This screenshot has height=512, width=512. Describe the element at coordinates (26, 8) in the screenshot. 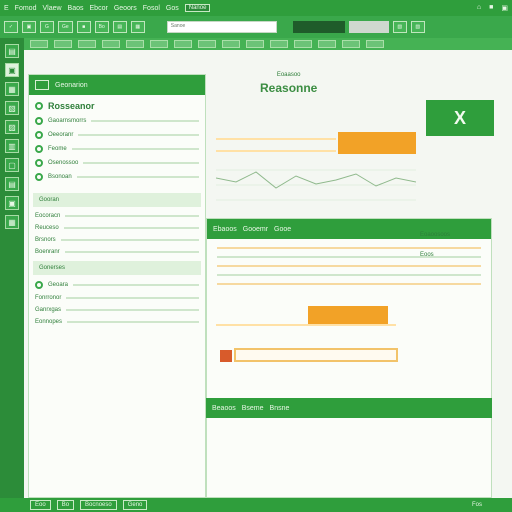

I see `menu-item: Fomod` at that location.